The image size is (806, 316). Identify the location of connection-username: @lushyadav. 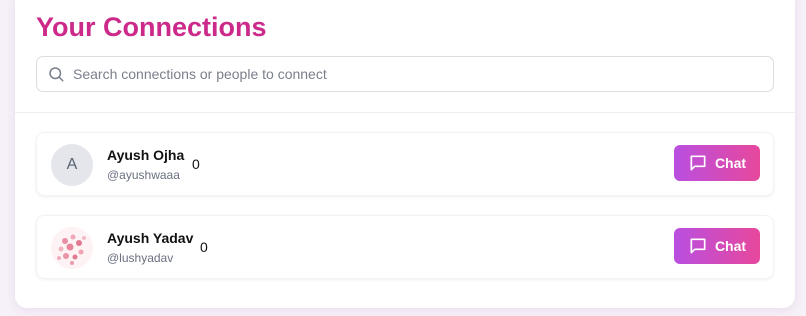
(140, 258).